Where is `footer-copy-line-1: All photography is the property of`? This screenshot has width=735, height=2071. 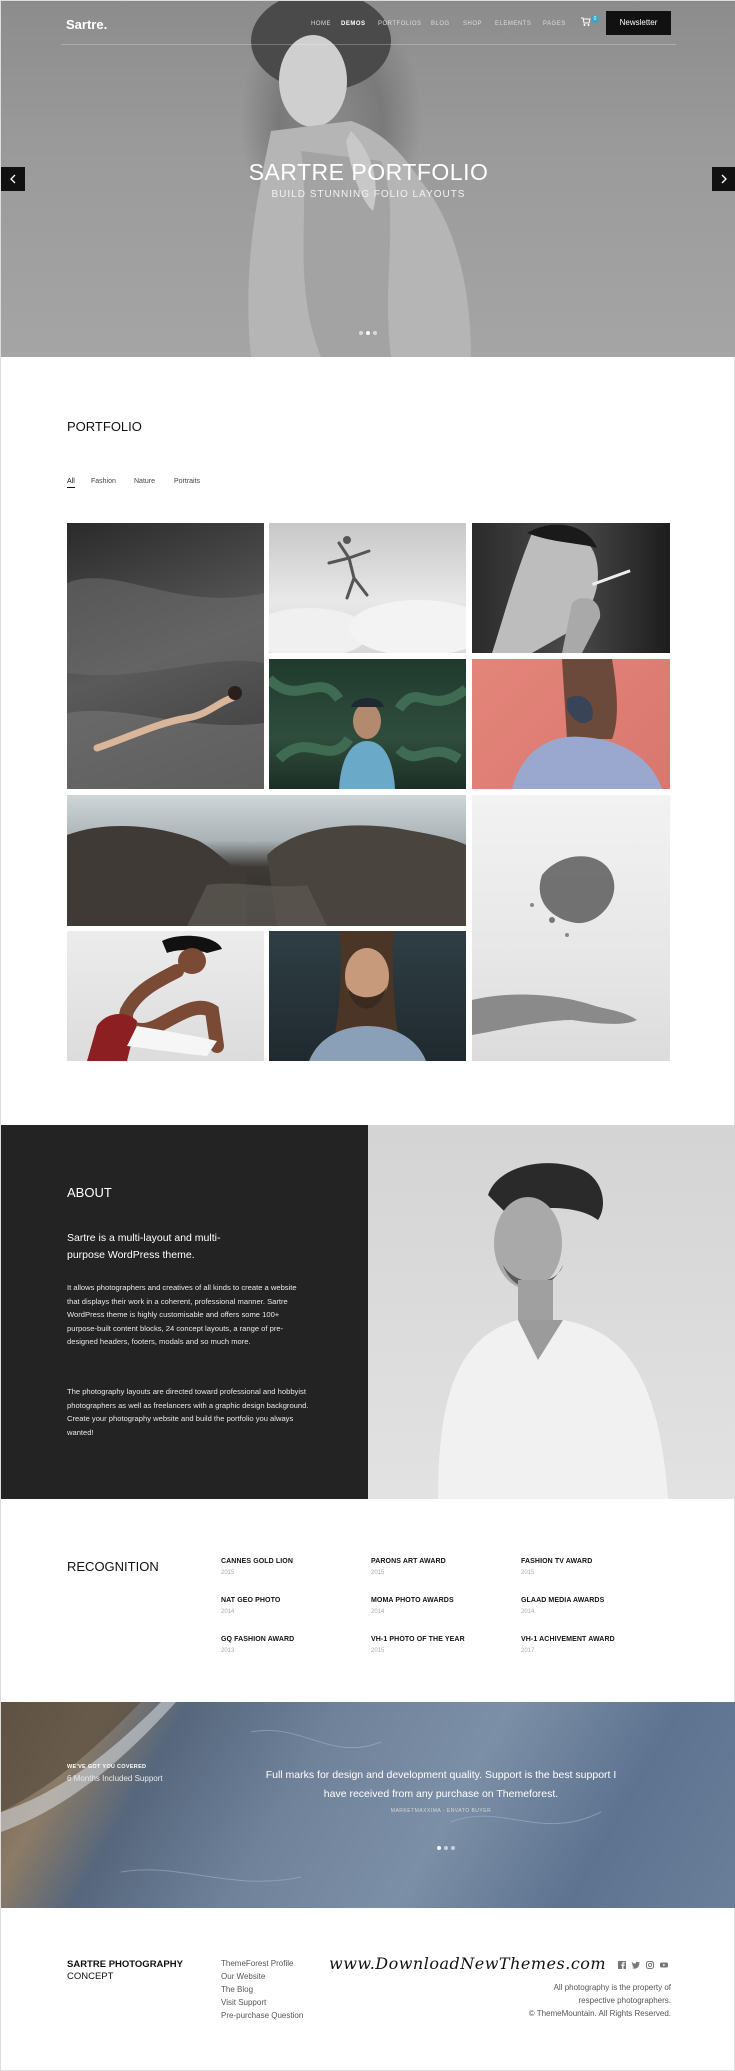 footer-copy-line-1: All photography is the property of is located at coordinates (612, 1987).